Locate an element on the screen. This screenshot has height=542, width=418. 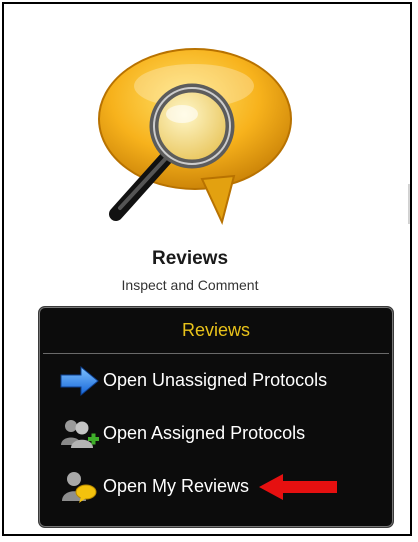
tile-title: Reviews is located at coordinates (190, 259).